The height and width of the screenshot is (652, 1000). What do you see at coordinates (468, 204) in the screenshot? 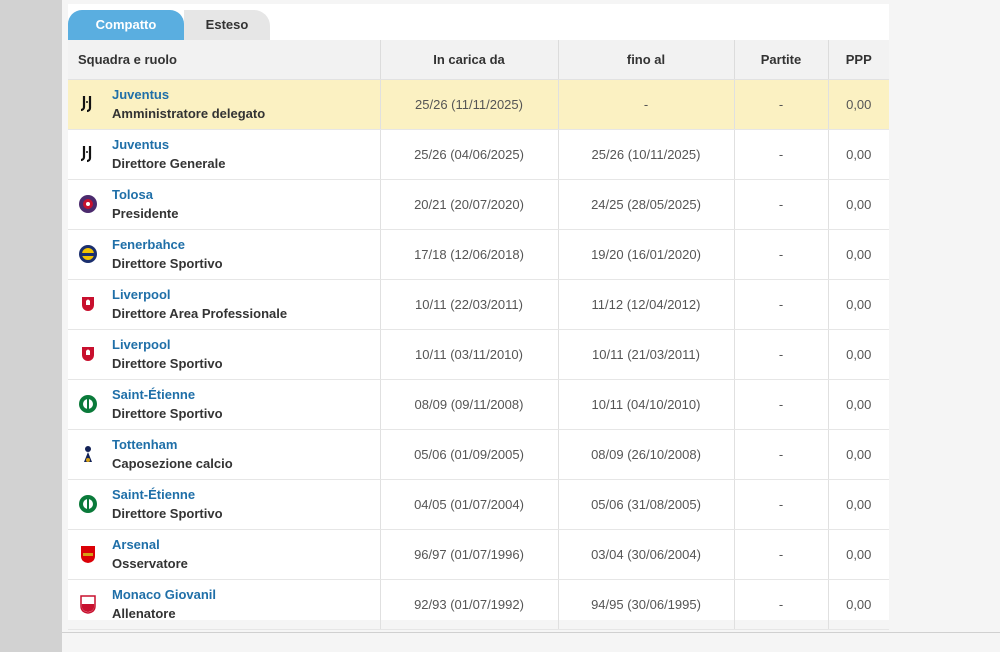
I see `appointed-cell: 20/21 (20/07/2020)` at bounding box center [468, 204].